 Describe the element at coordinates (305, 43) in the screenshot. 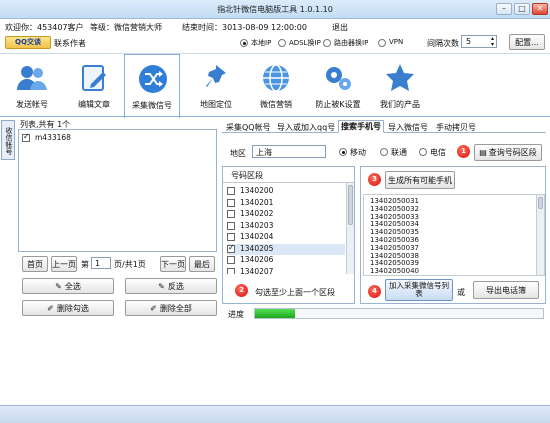

I see `proxy-label-adsl: ADSL换IP` at that location.